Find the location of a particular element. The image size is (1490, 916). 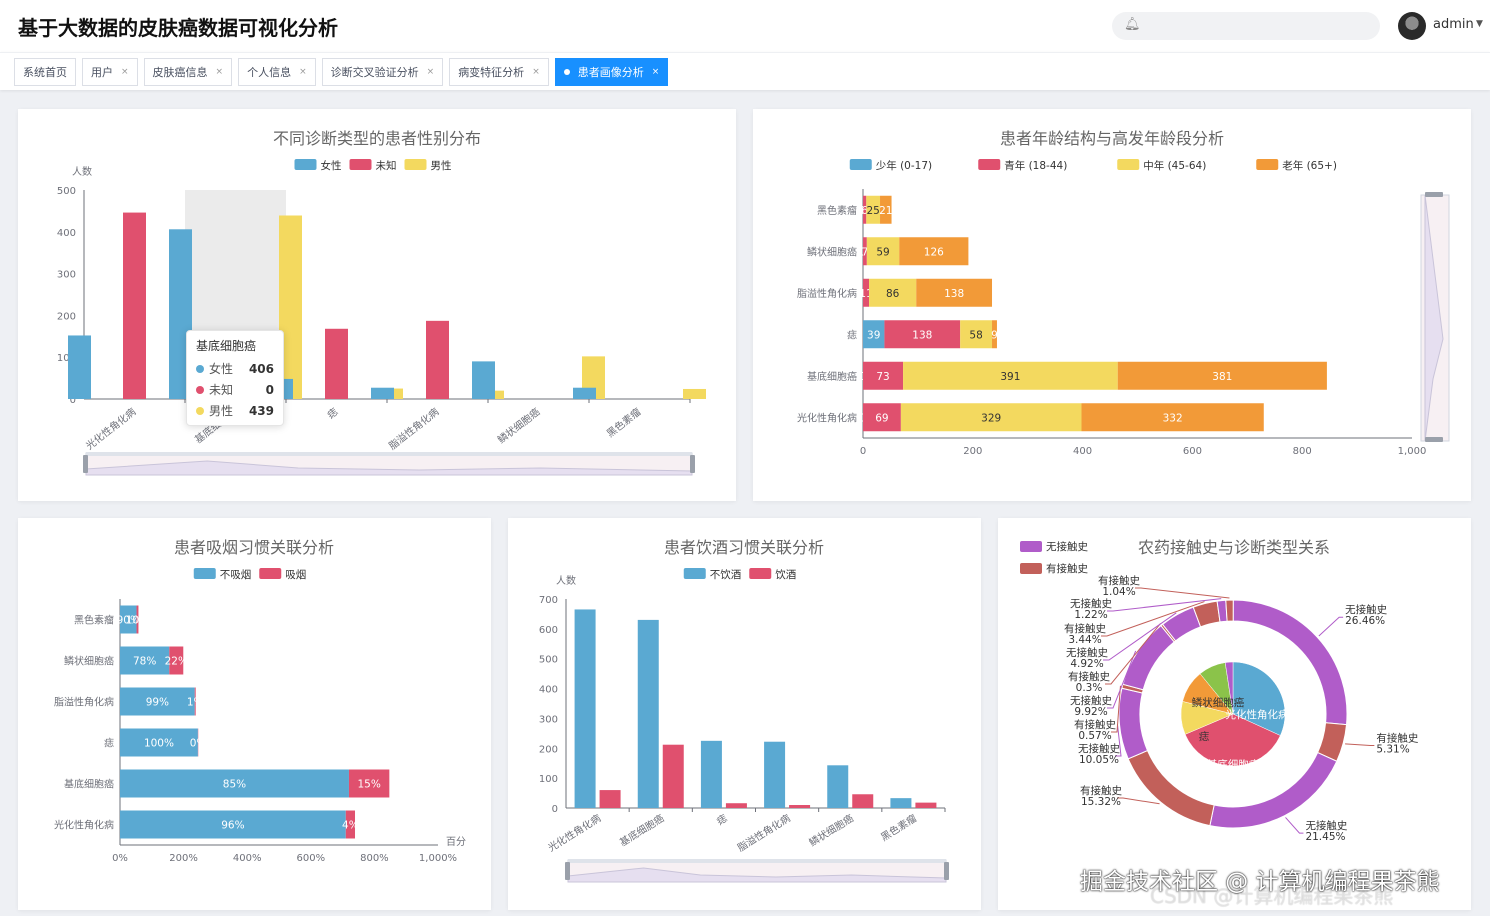

bar-value-label: 1% is located at coordinates (195, 703).